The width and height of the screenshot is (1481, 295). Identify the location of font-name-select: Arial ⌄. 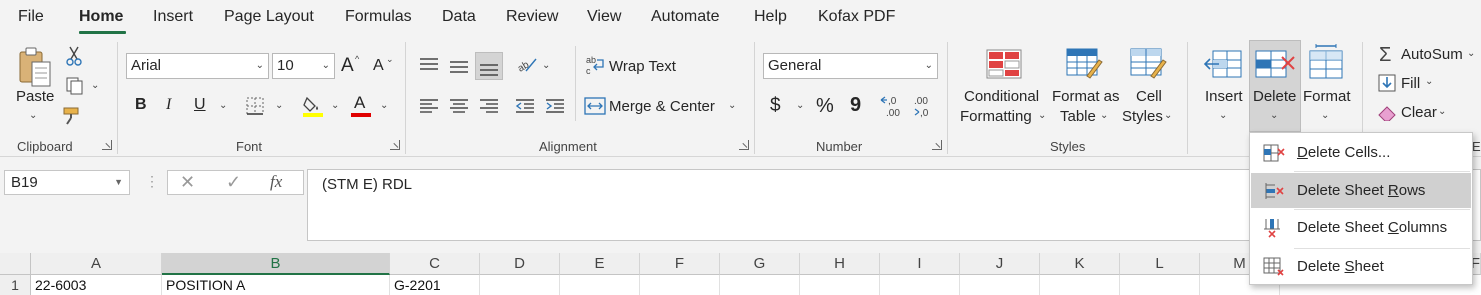
(197, 66).